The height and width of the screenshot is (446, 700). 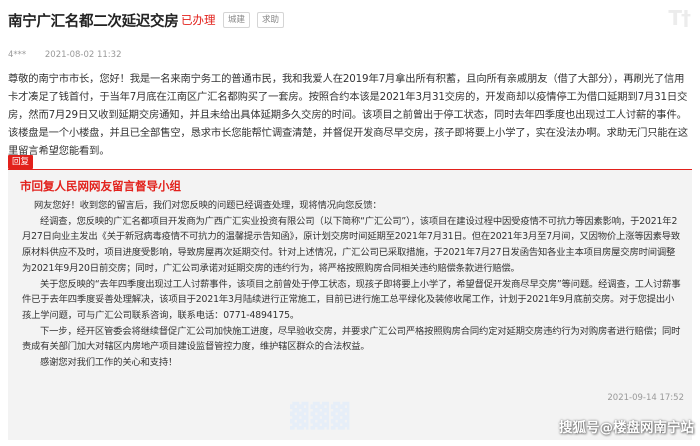 What do you see at coordinates (83, 55) in the screenshot?
I see `post-date: 2021-08-02 11:32` at bounding box center [83, 55].